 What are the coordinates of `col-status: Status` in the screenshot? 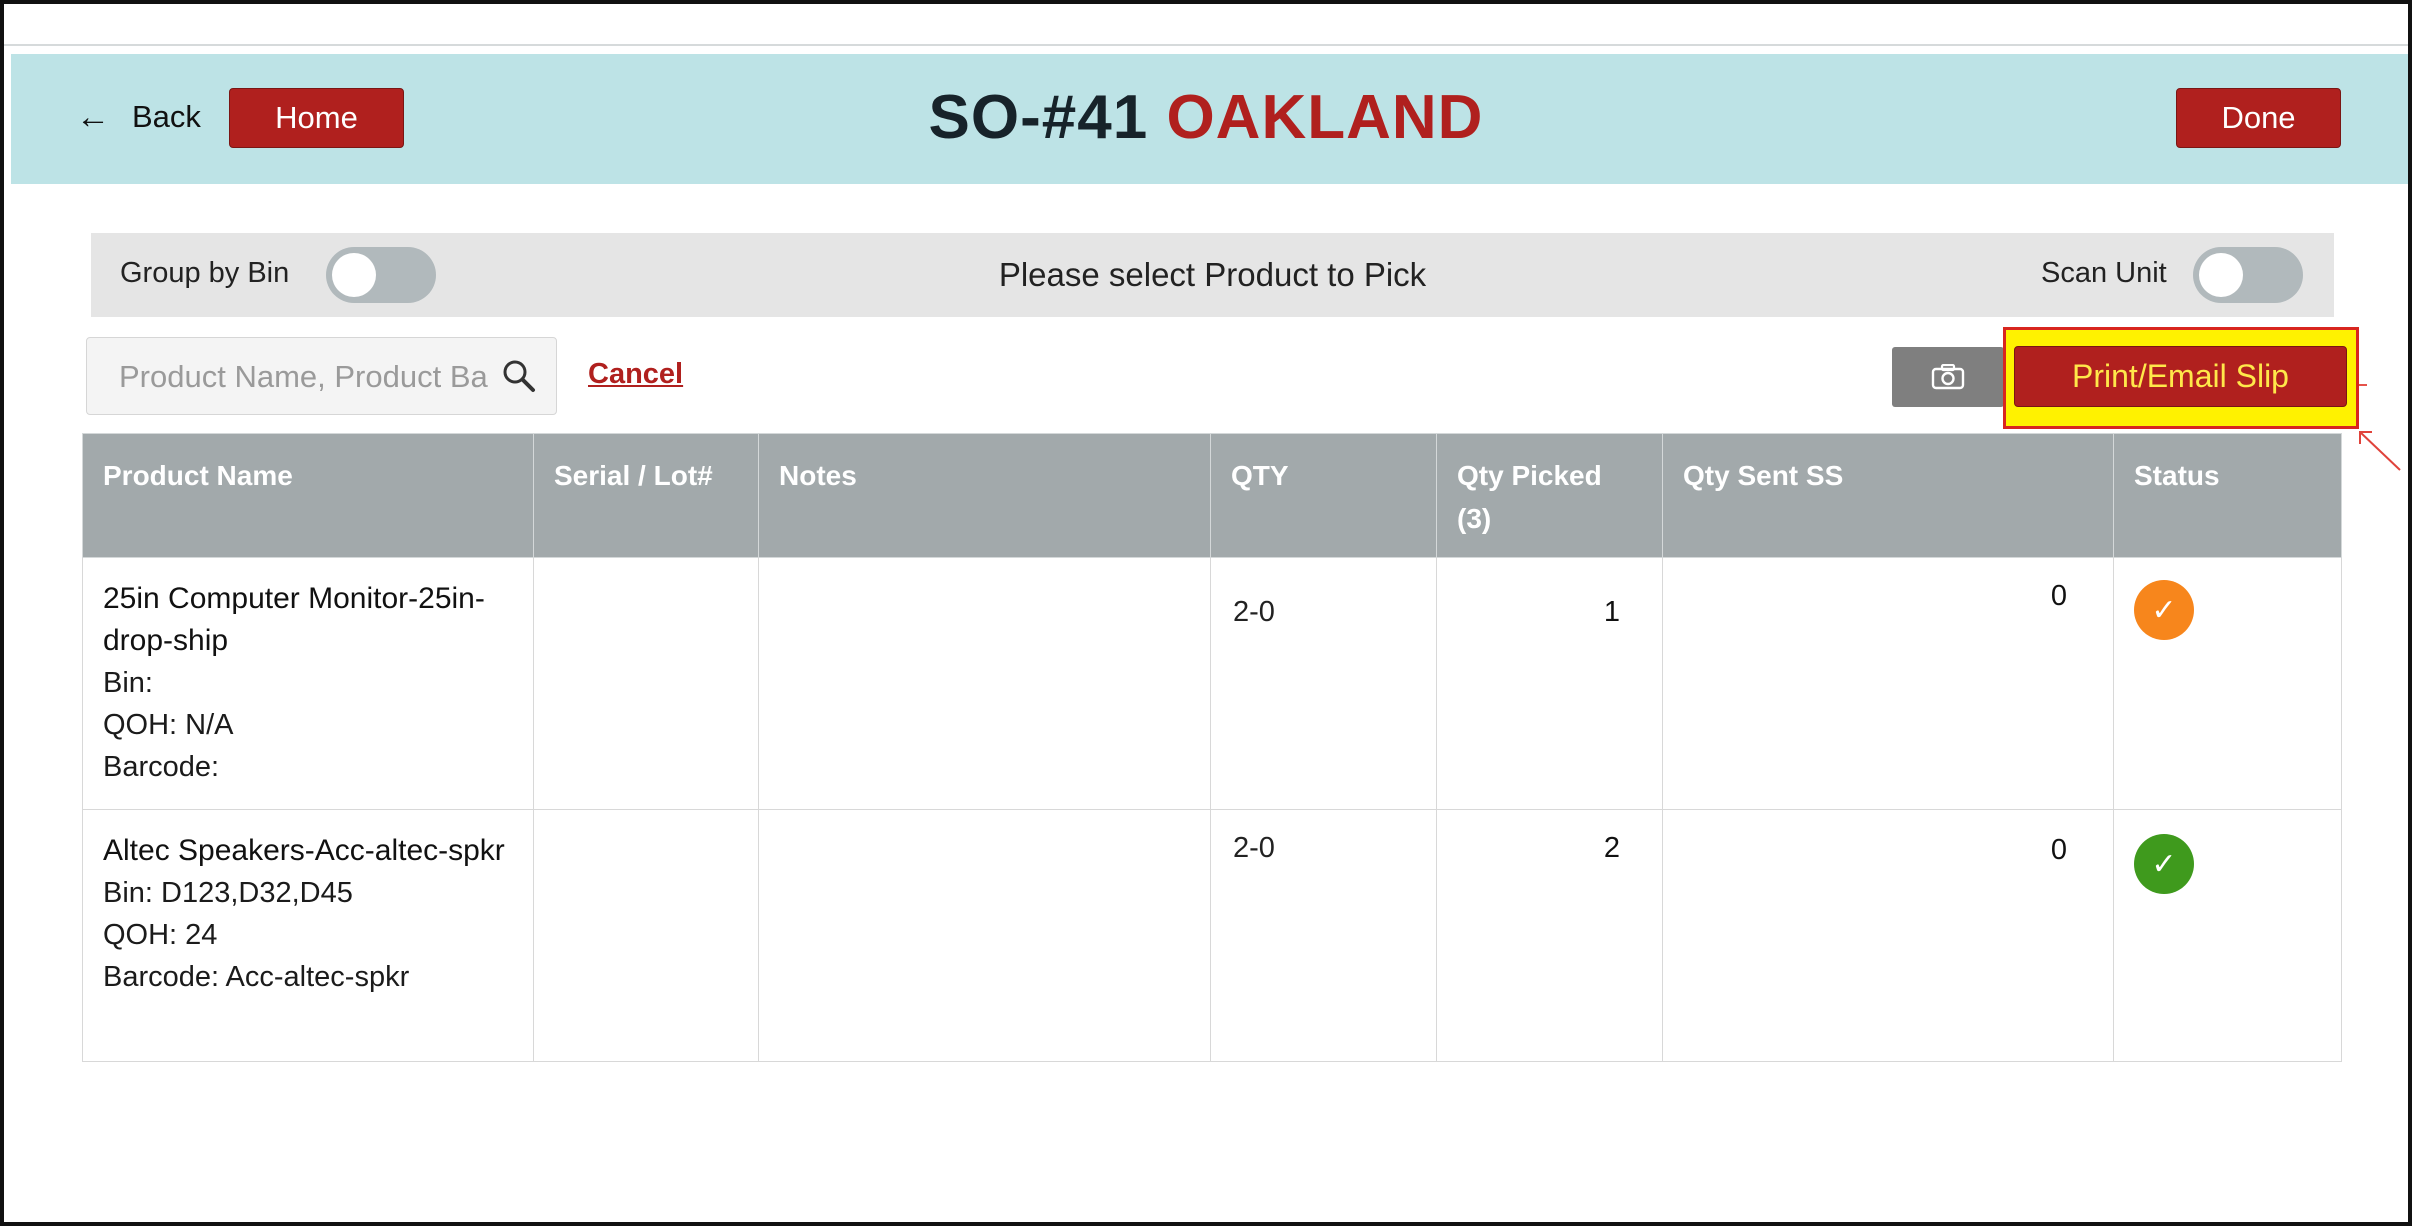 It's located at (2227, 495).